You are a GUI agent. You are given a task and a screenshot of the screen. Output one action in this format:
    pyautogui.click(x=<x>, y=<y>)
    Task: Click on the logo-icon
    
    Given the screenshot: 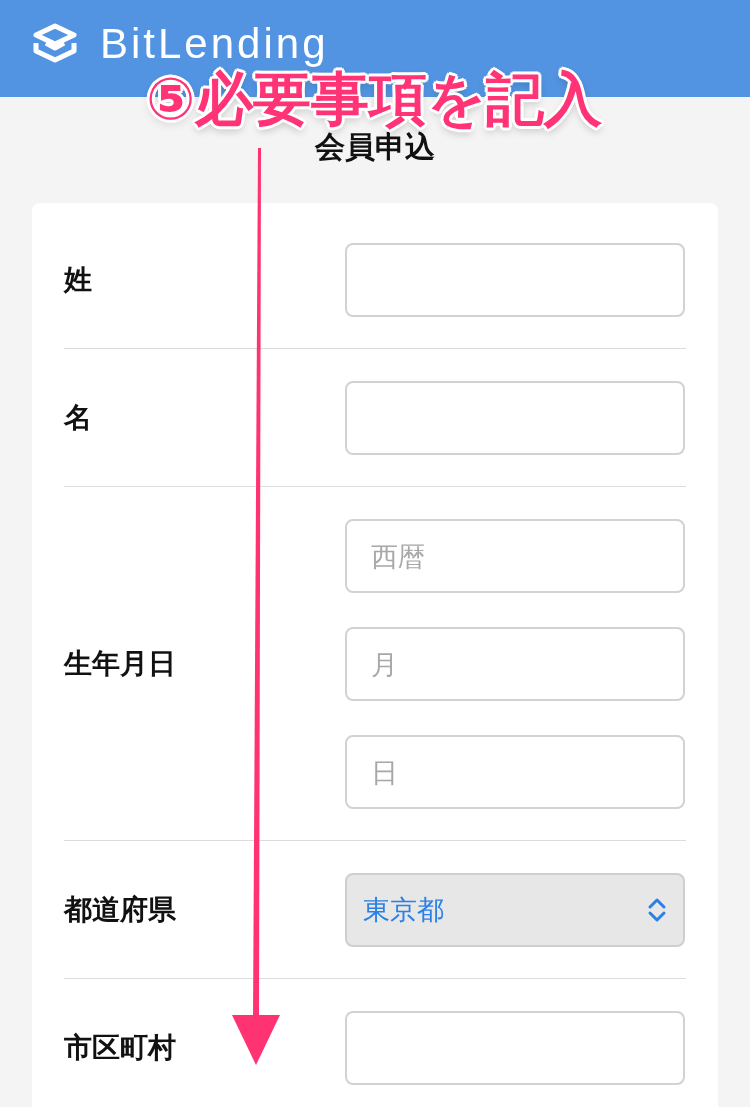 What is the action you would take?
    pyautogui.click(x=55, y=43)
    